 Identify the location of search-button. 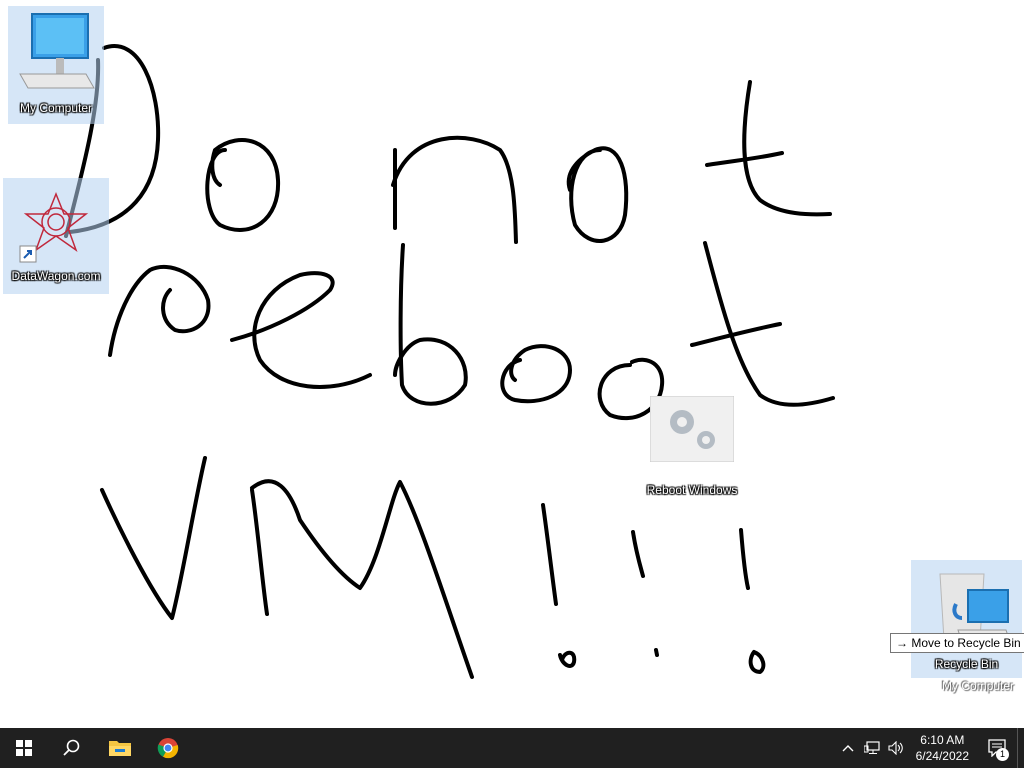
(72, 748).